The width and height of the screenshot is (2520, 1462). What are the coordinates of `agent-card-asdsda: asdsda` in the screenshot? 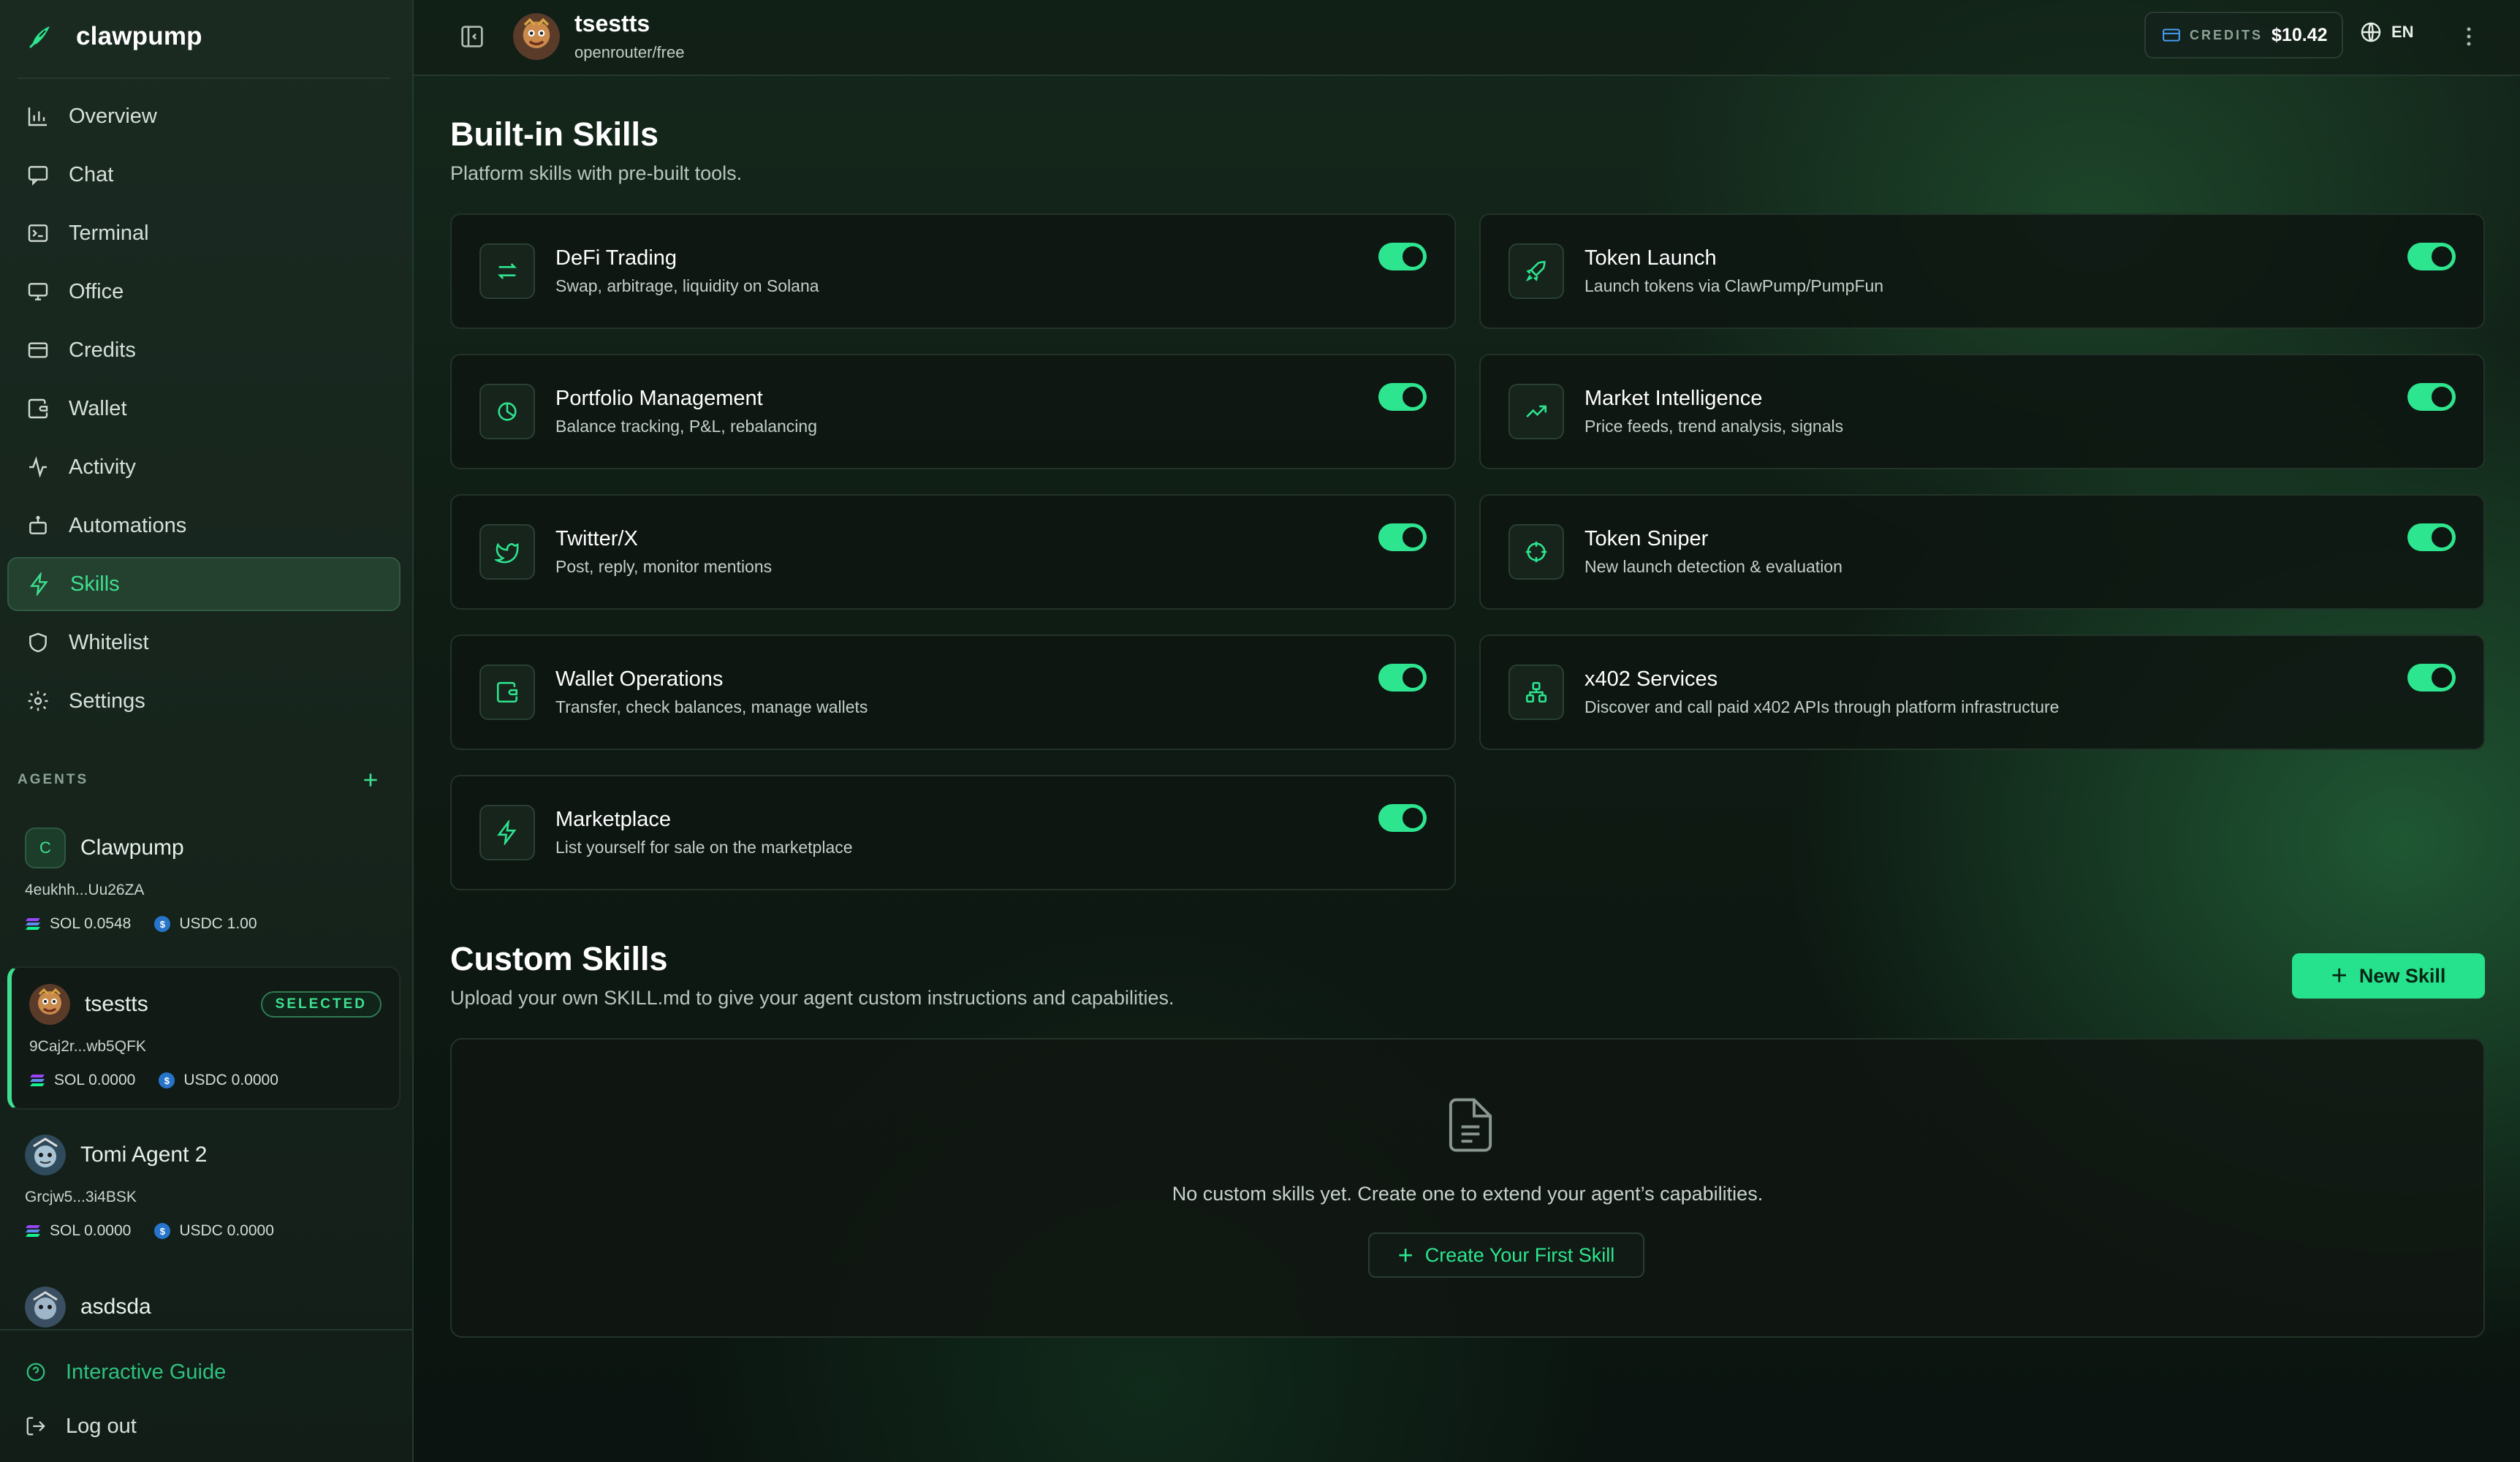 It's located at (204, 1298).